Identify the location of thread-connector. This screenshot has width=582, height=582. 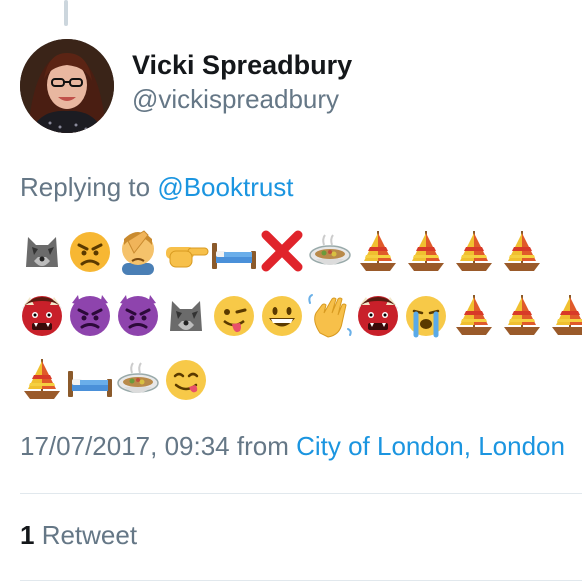
(66, 13).